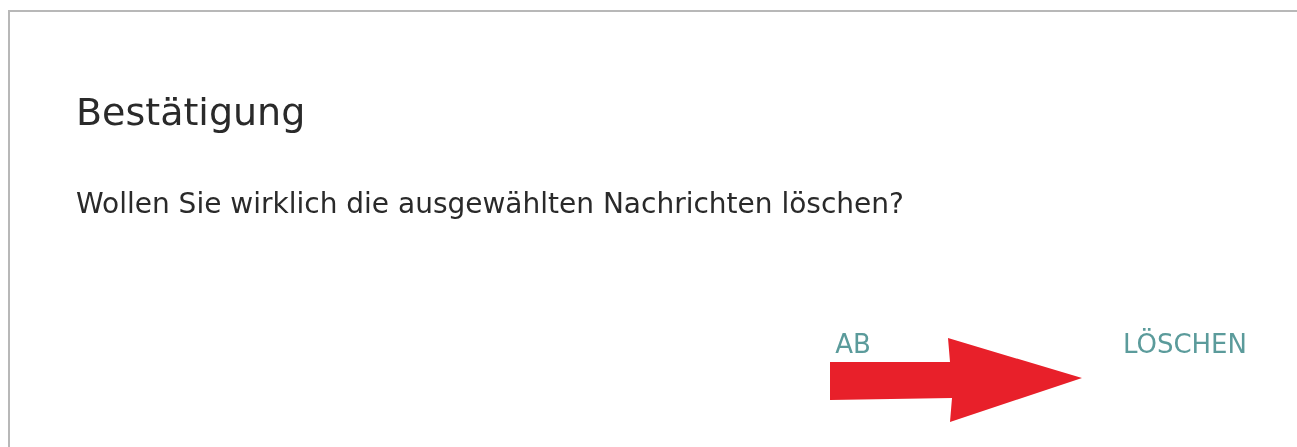 The width and height of the screenshot is (1297, 447). What do you see at coordinates (490, 204) in the screenshot?
I see `dialog-message: Wollen Sie wirklich die ausgewählten Nachrichten löschen?` at bounding box center [490, 204].